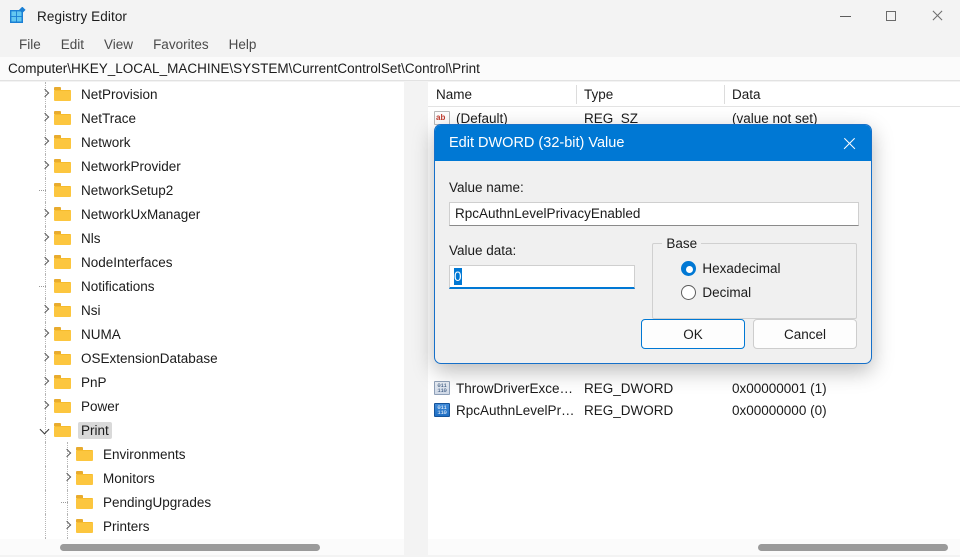  What do you see at coordinates (202, 94) in the screenshot?
I see `tree-item-netprovision: NetProvision` at bounding box center [202, 94].